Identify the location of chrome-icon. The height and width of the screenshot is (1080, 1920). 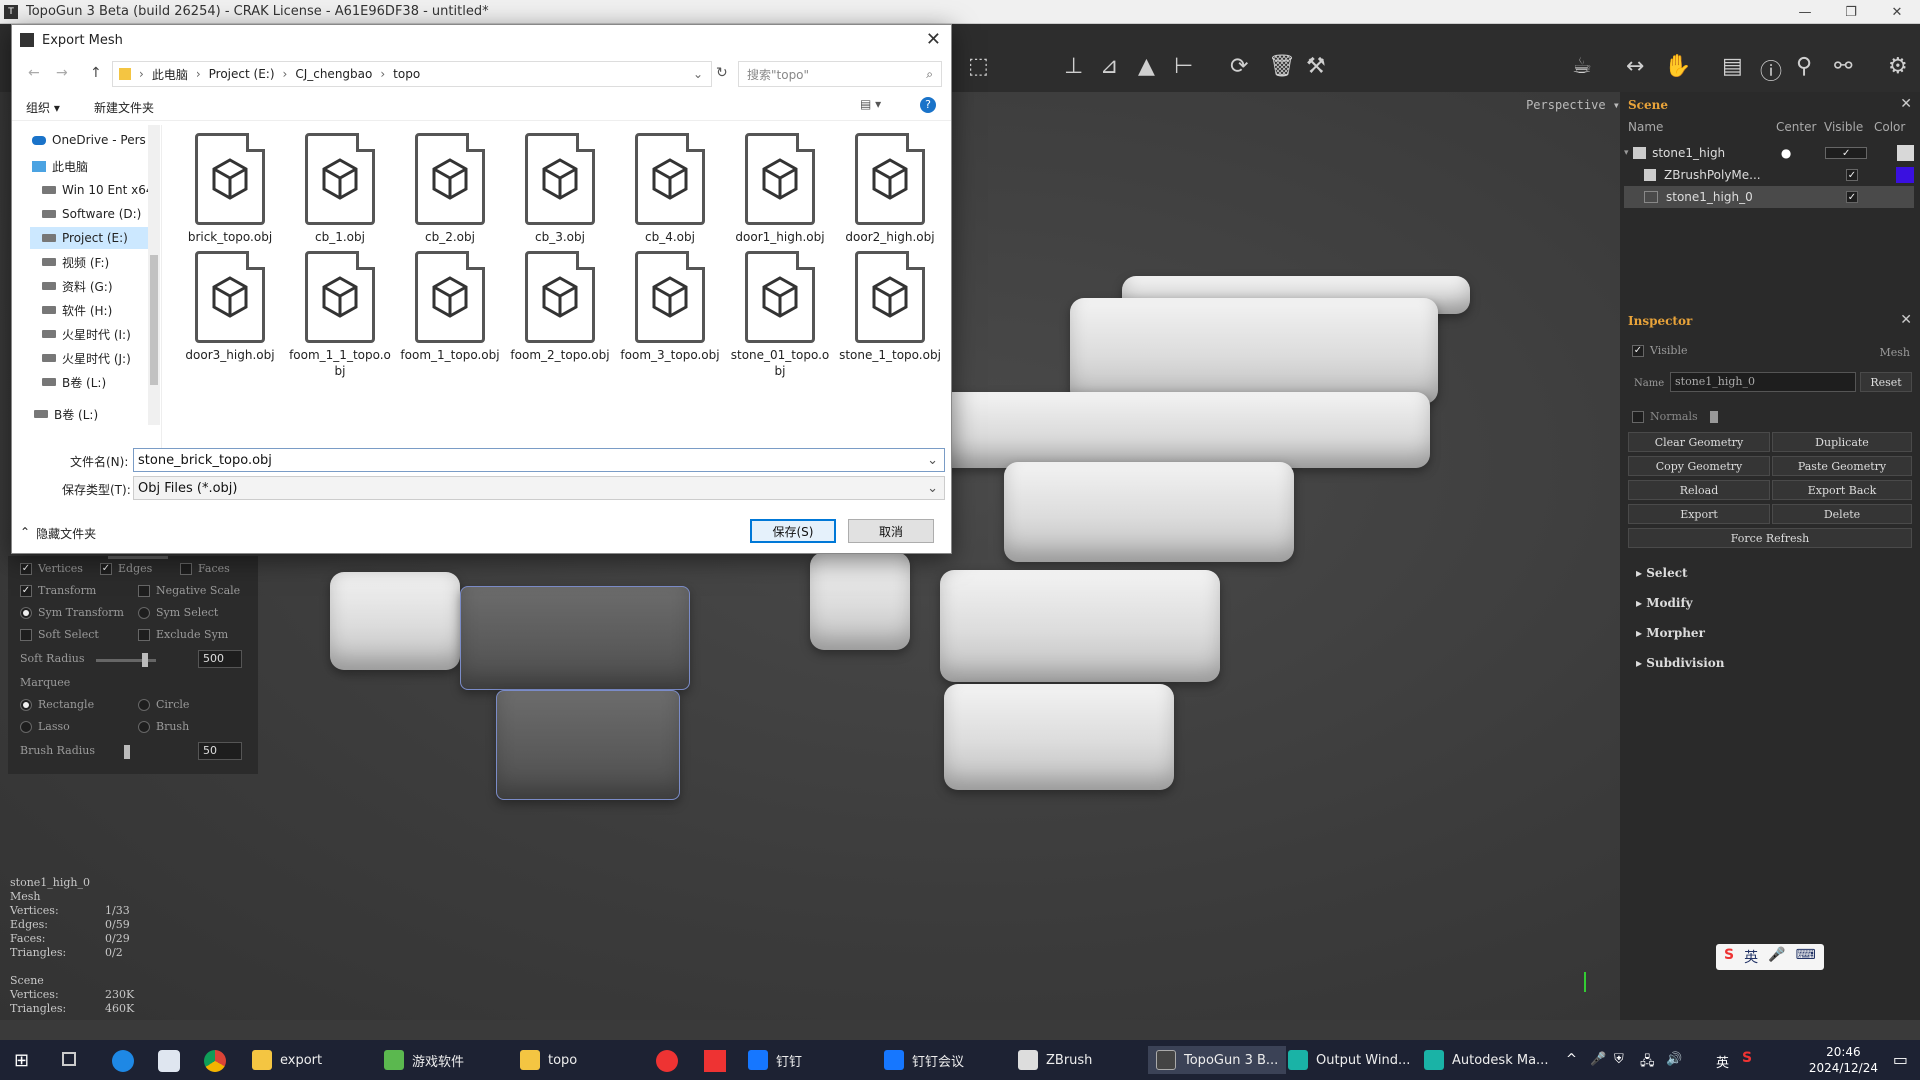
(215, 1061).